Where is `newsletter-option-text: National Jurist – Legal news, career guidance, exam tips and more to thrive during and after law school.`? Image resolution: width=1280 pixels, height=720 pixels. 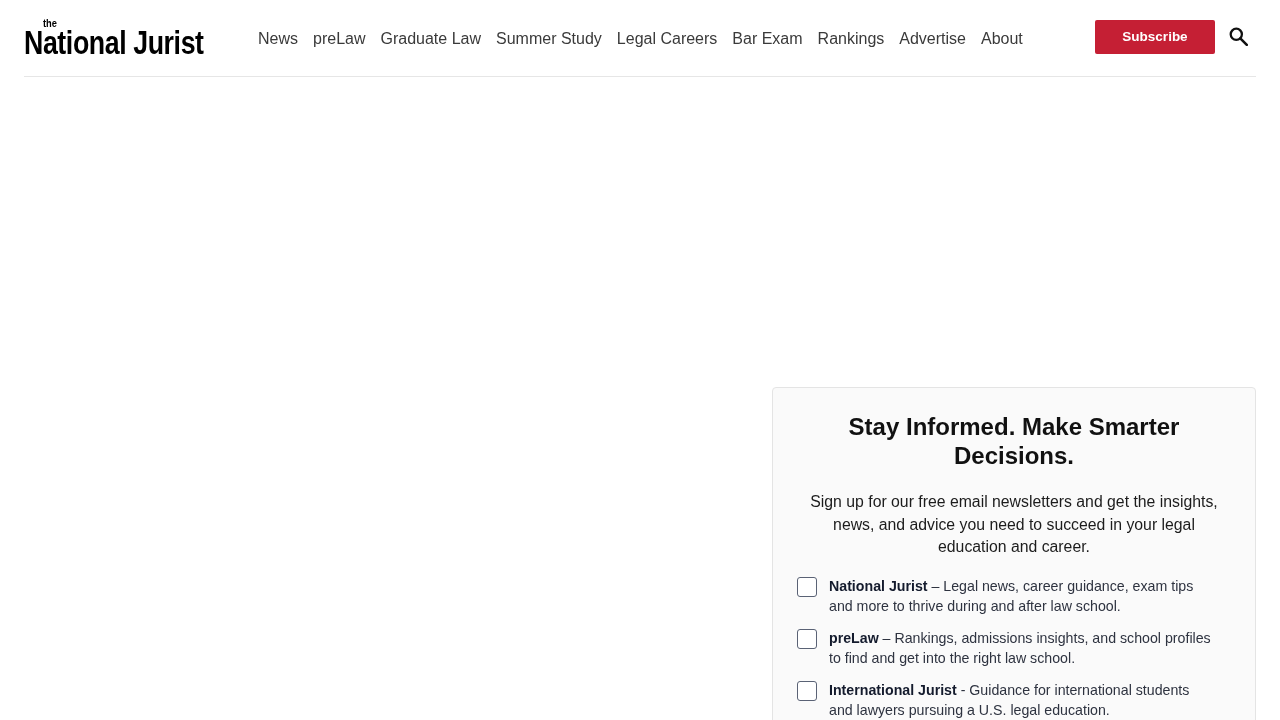
newsletter-option-text: National Jurist – Legal news, career guidance, exam tips and more to thrive during and after law school. is located at coordinates (1012, 596).